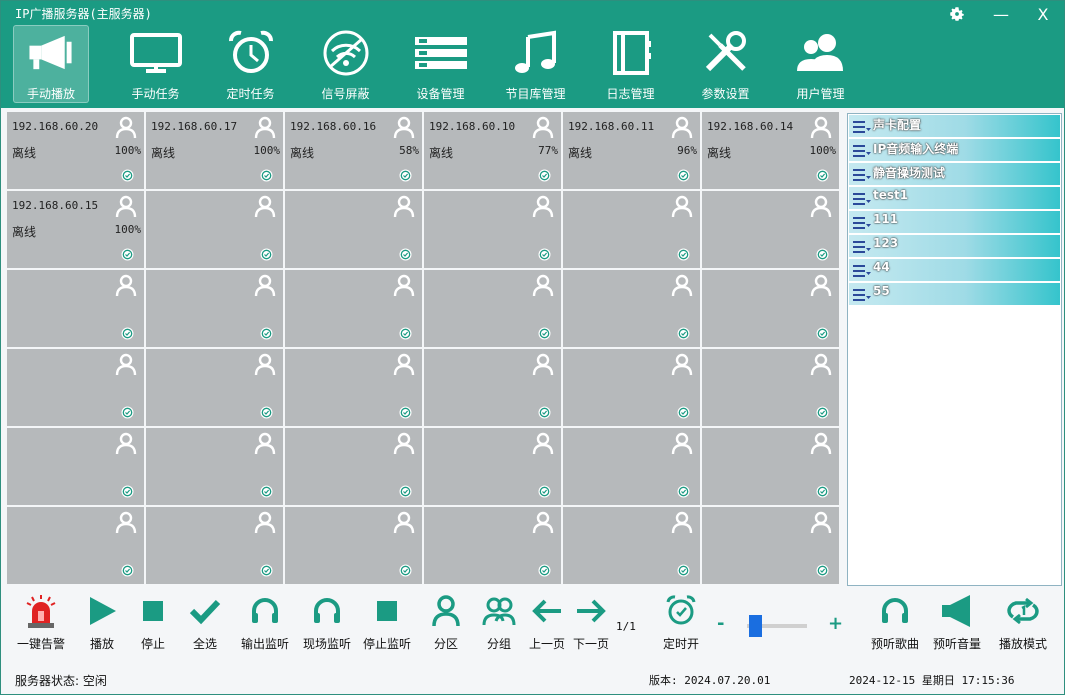  I want to click on play-mode-button: 播放模式, so click(1023, 622).